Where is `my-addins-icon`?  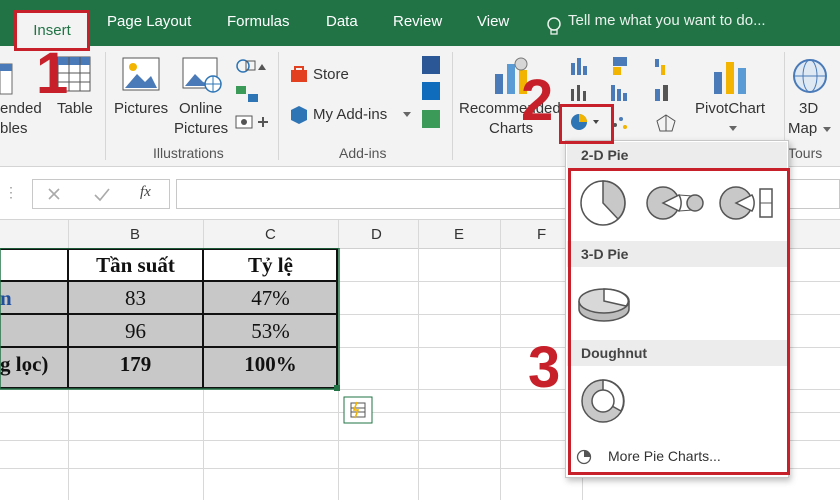 my-addins-icon is located at coordinates (299, 114).